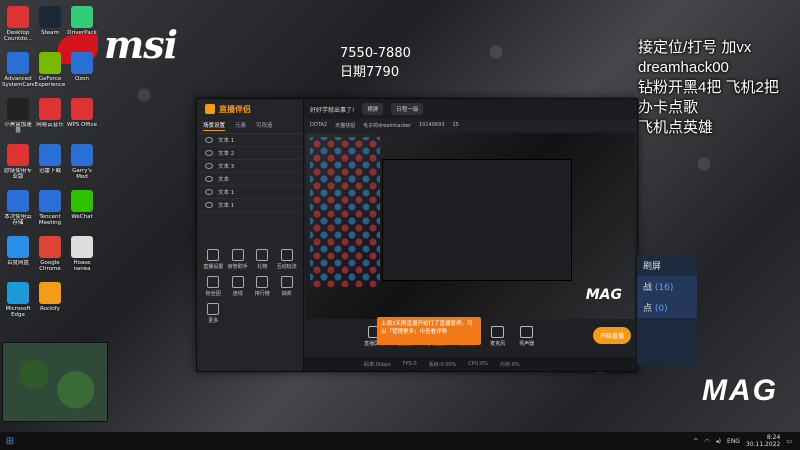 Image resolution: width=800 pixels, height=450 pixels. I want to click on scene-list: 文本 1 文本 2 文本 3 文本 文本 1 文本 1, so click(250, 173).